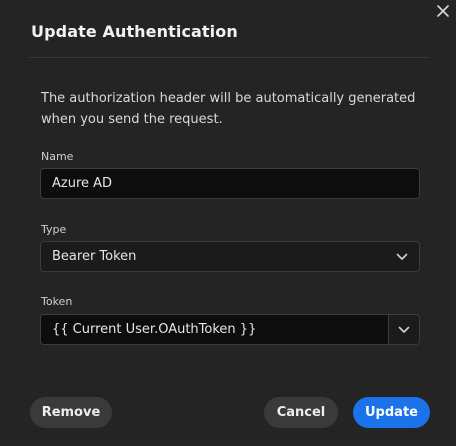 Image resolution: width=456 pixels, height=446 pixels. What do you see at coordinates (230, 256) in the screenshot?
I see `type-select: Bearer Token` at bounding box center [230, 256].